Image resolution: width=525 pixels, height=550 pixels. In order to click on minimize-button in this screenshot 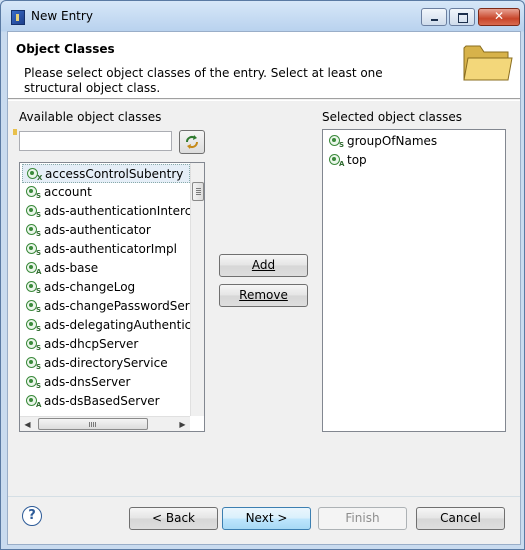, I will do `click(434, 17)`.